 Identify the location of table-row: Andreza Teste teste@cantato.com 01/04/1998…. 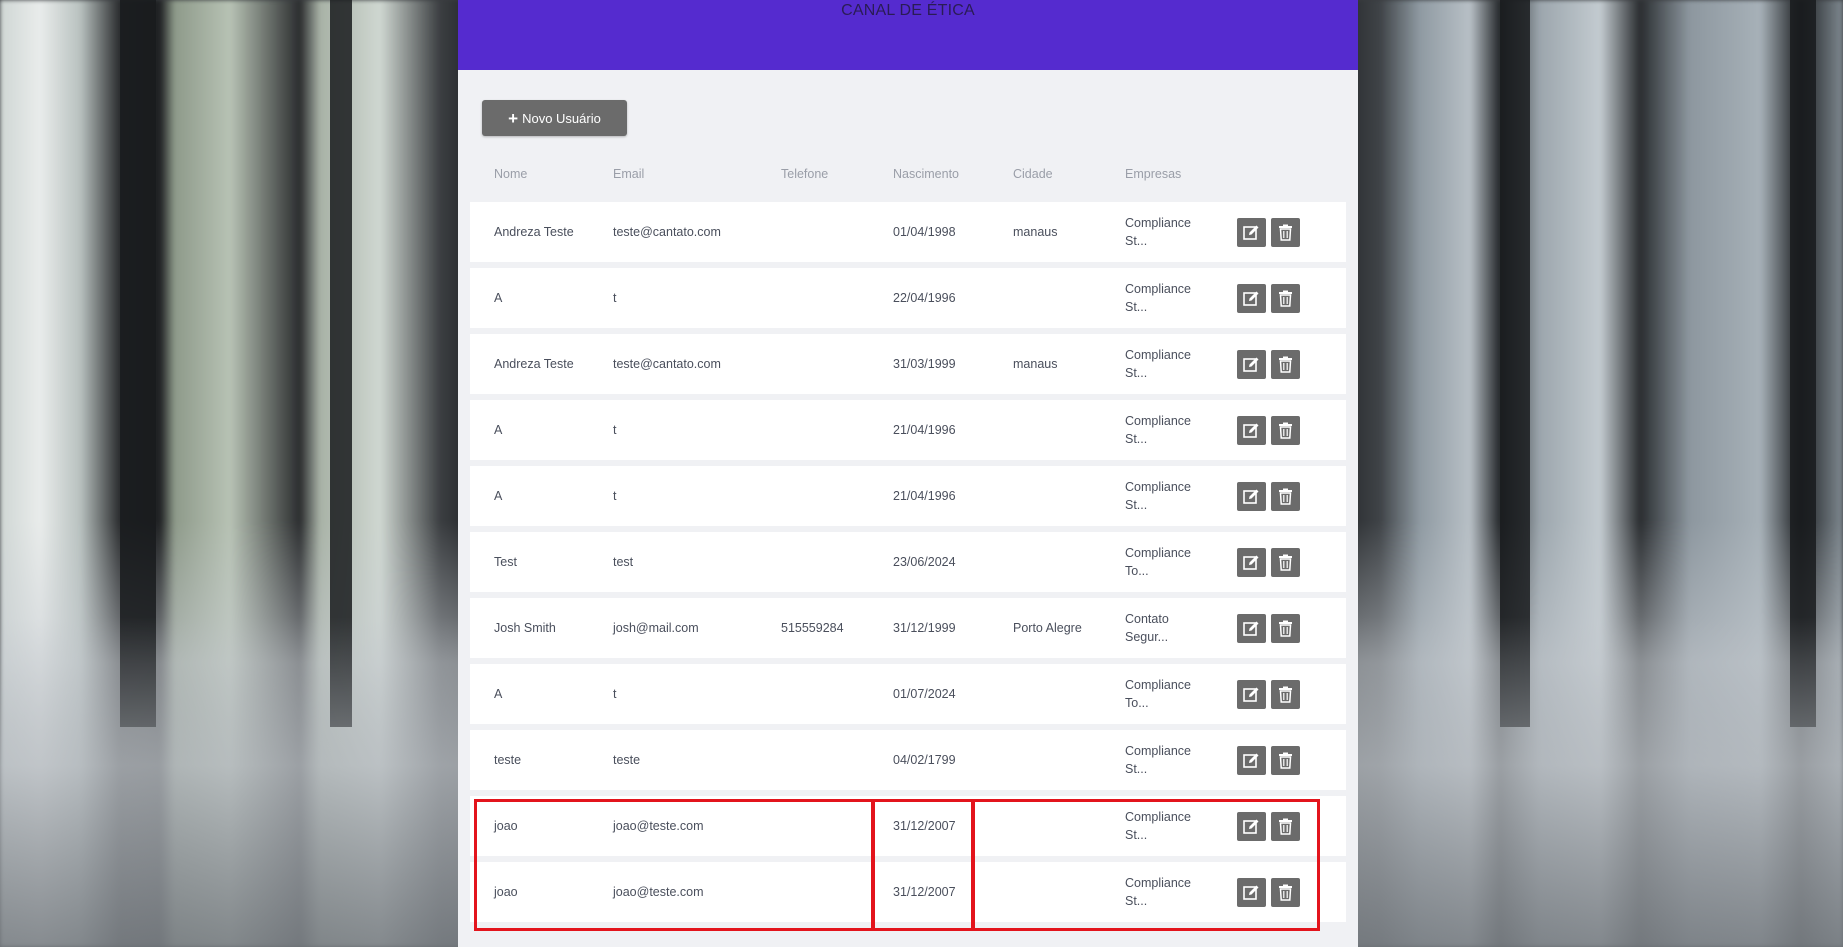
(908, 232).